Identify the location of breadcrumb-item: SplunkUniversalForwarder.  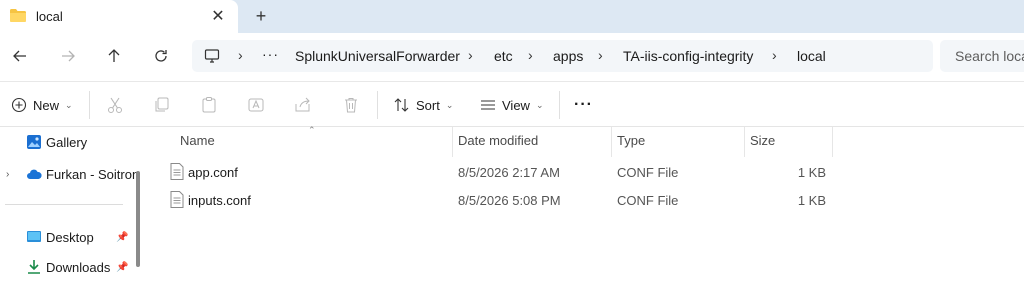
(377, 56).